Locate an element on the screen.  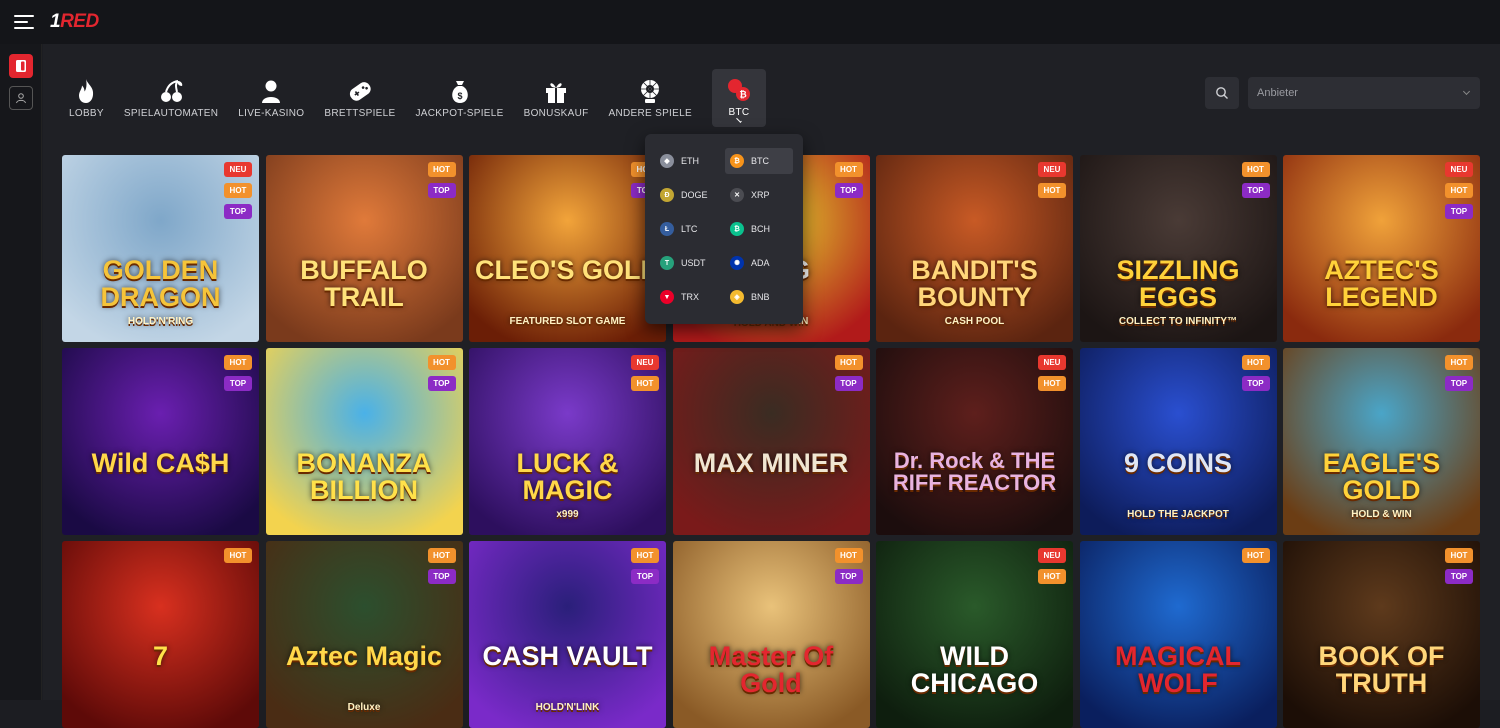
eth-icon: ◆ is located at coordinates (667, 161).